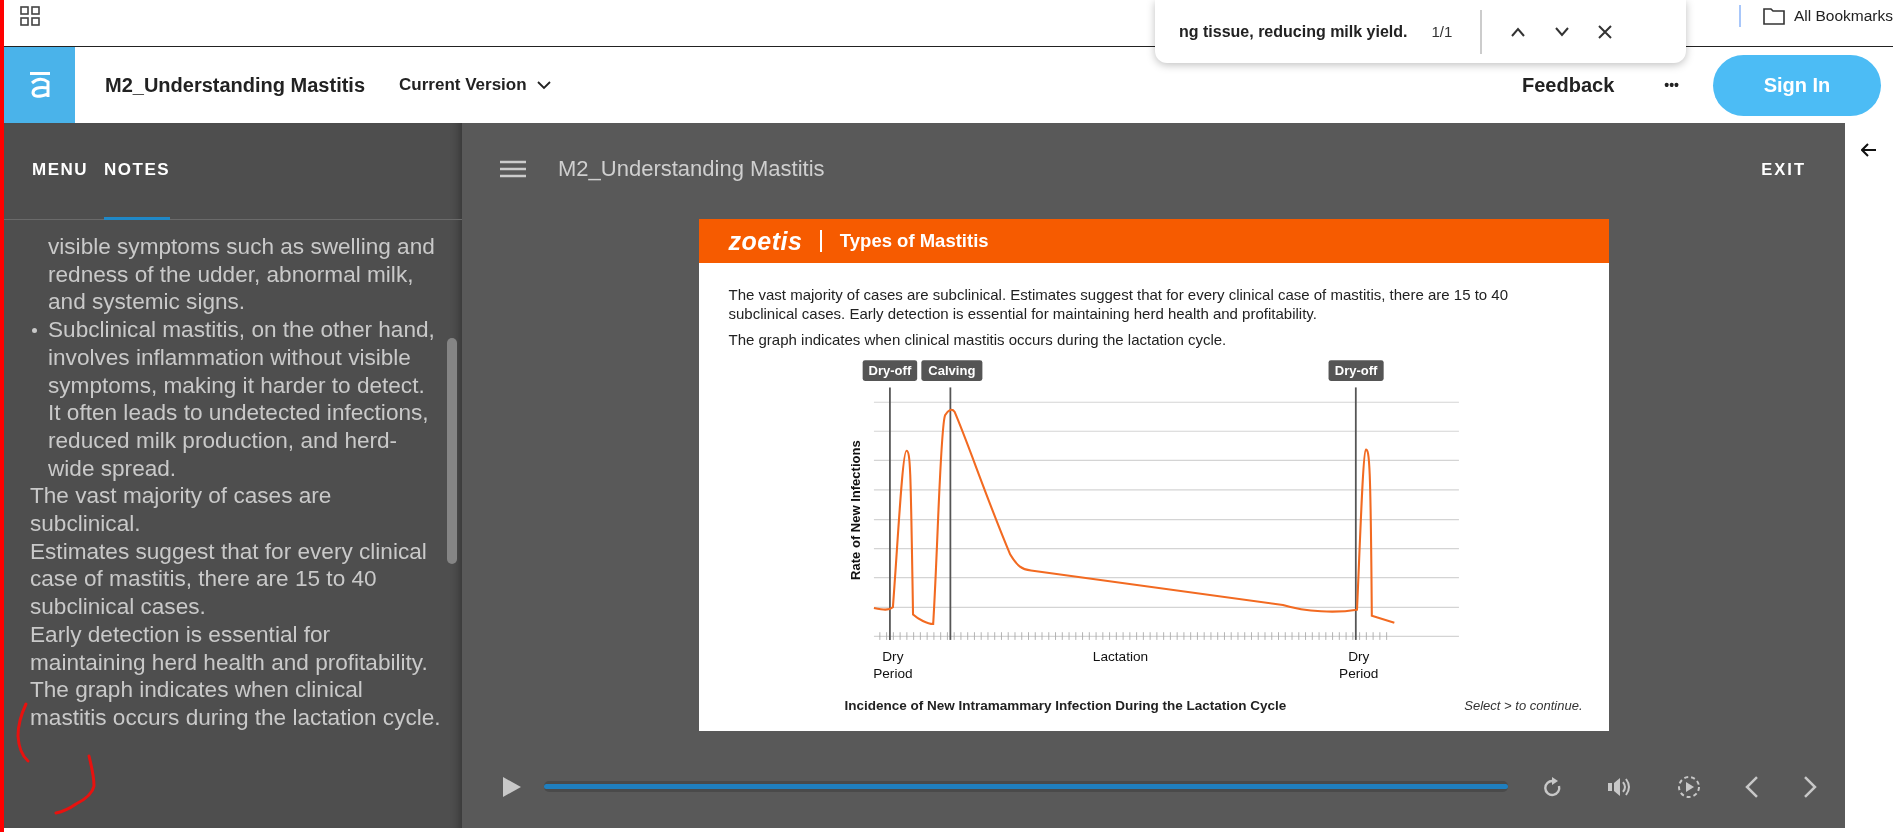 This screenshot has width=1893, height=832. What do you see at coordinates (229, 648) in the screenshot?
I see `note-text: Early detection is essential for maintaining herd health and profitability.` at bounding box center [229, 648].